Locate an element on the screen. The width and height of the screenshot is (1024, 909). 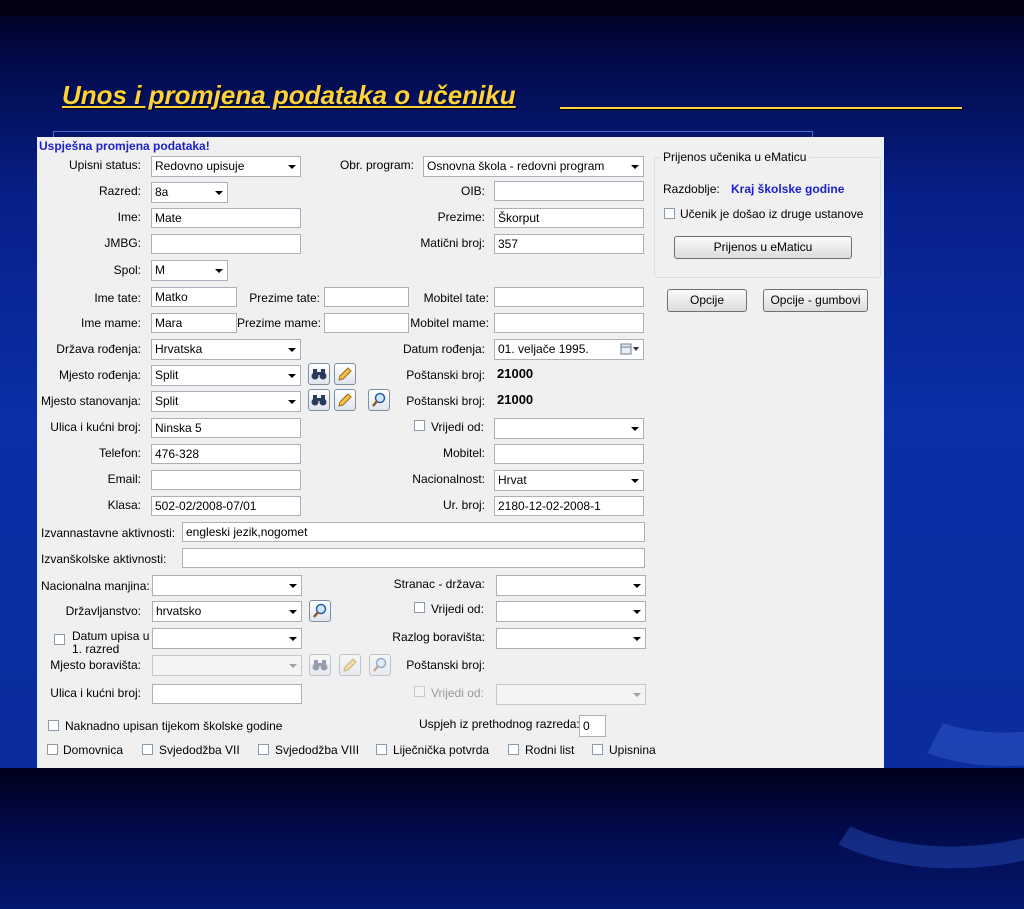
naknadno-upisan-checkbox is located at coordinates (53, 725).